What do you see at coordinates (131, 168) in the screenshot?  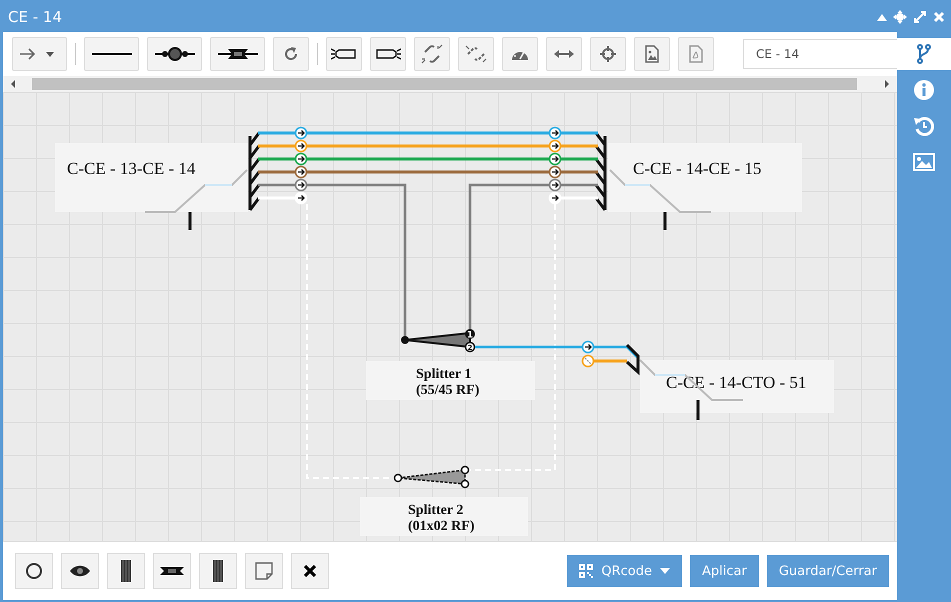 I see `cable-label: C-CE - 13-CE - 14` at bounding box center [131, 168].